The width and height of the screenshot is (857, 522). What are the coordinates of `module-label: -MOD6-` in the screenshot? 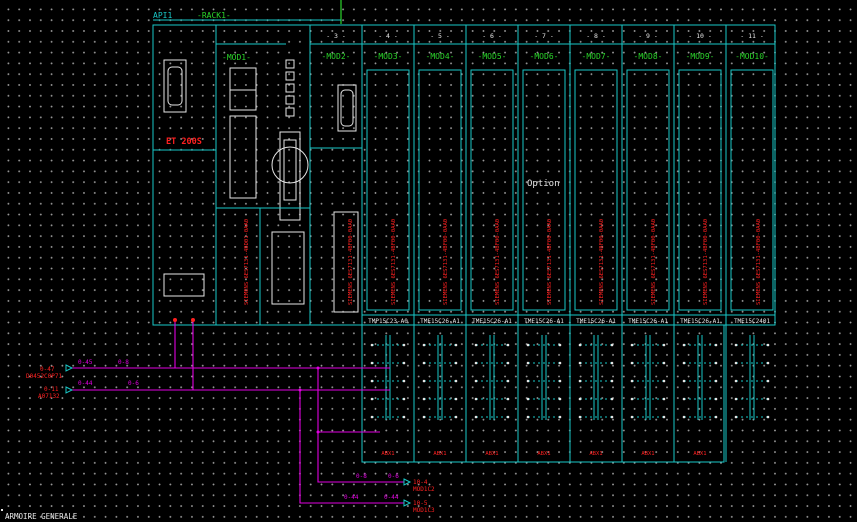 It's located at (544, 56).